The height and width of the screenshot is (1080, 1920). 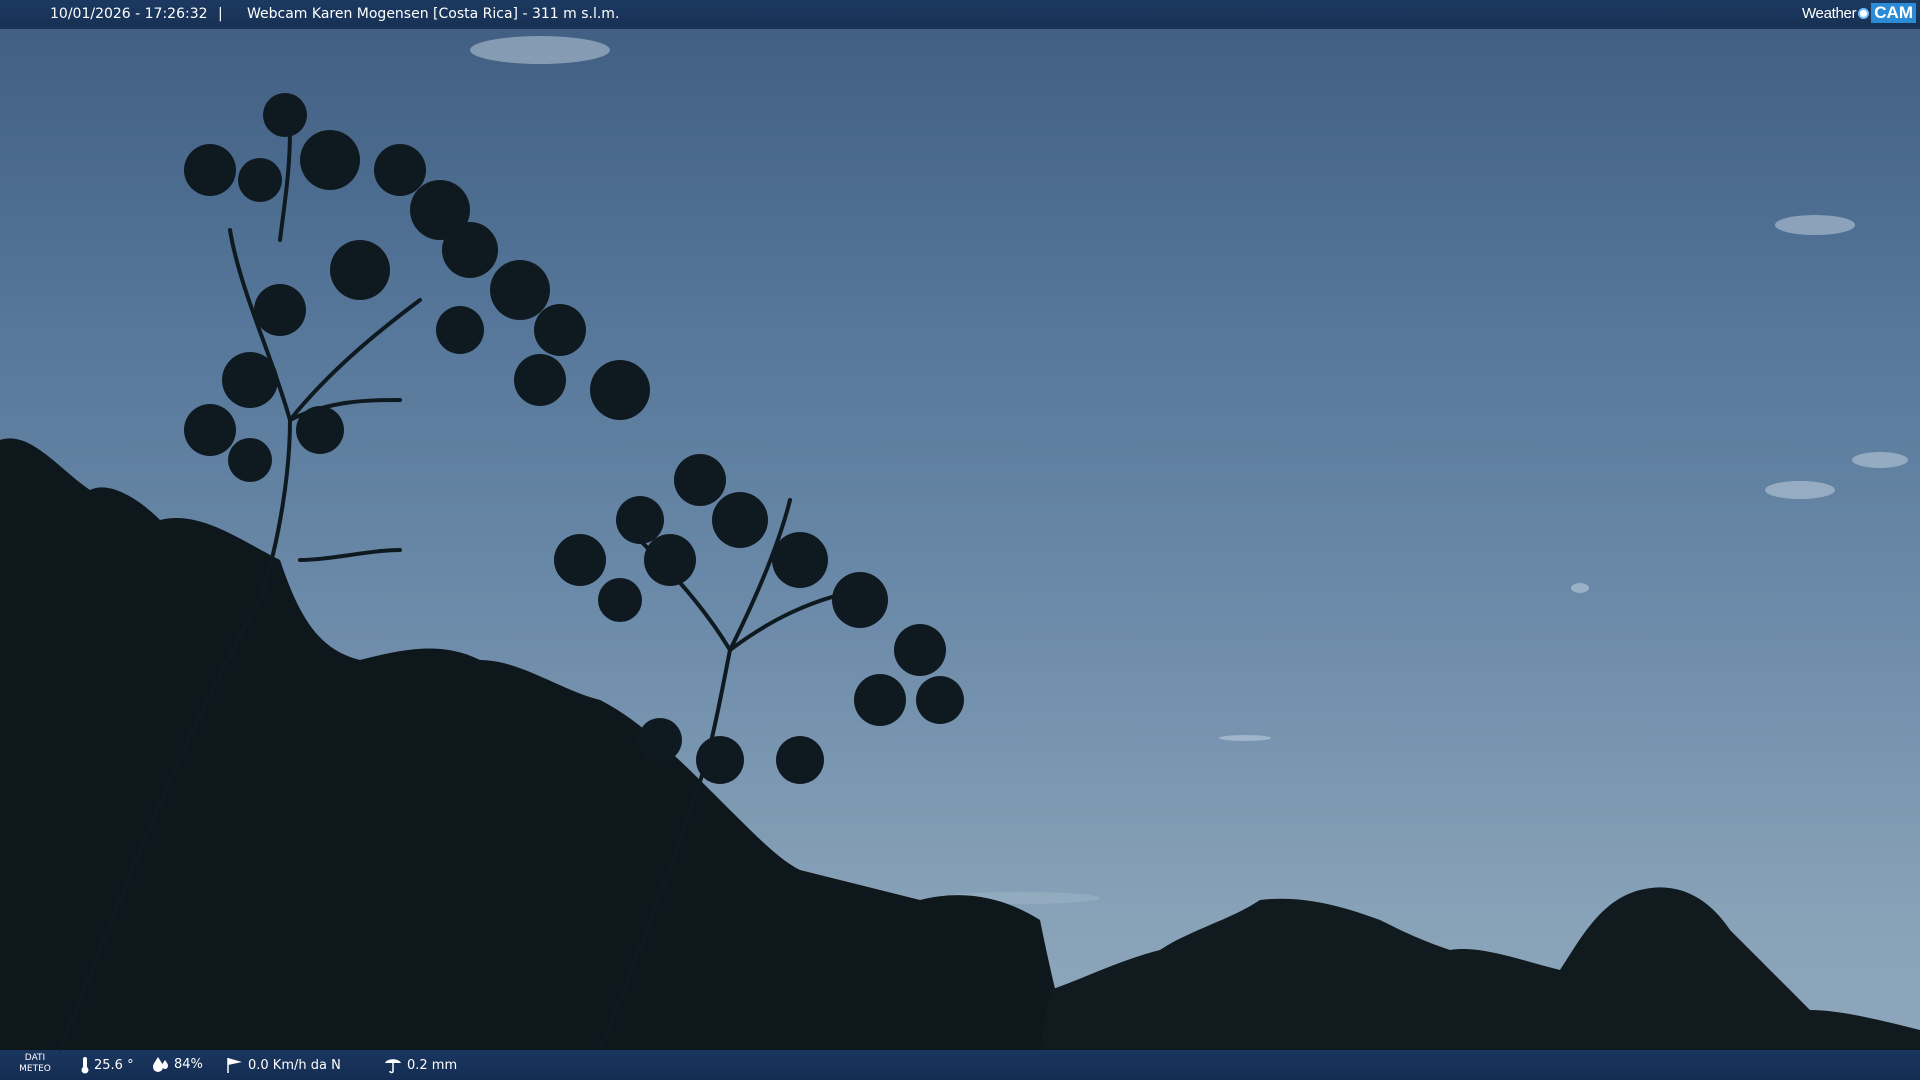 I want to click on rain-value: 0.2 mm, so click(x=432, y=1065).